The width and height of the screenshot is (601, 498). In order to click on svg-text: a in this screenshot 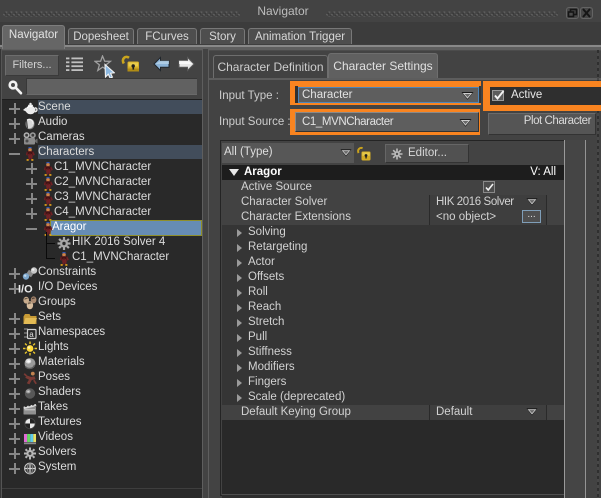, I will do `click(31, 334)`.